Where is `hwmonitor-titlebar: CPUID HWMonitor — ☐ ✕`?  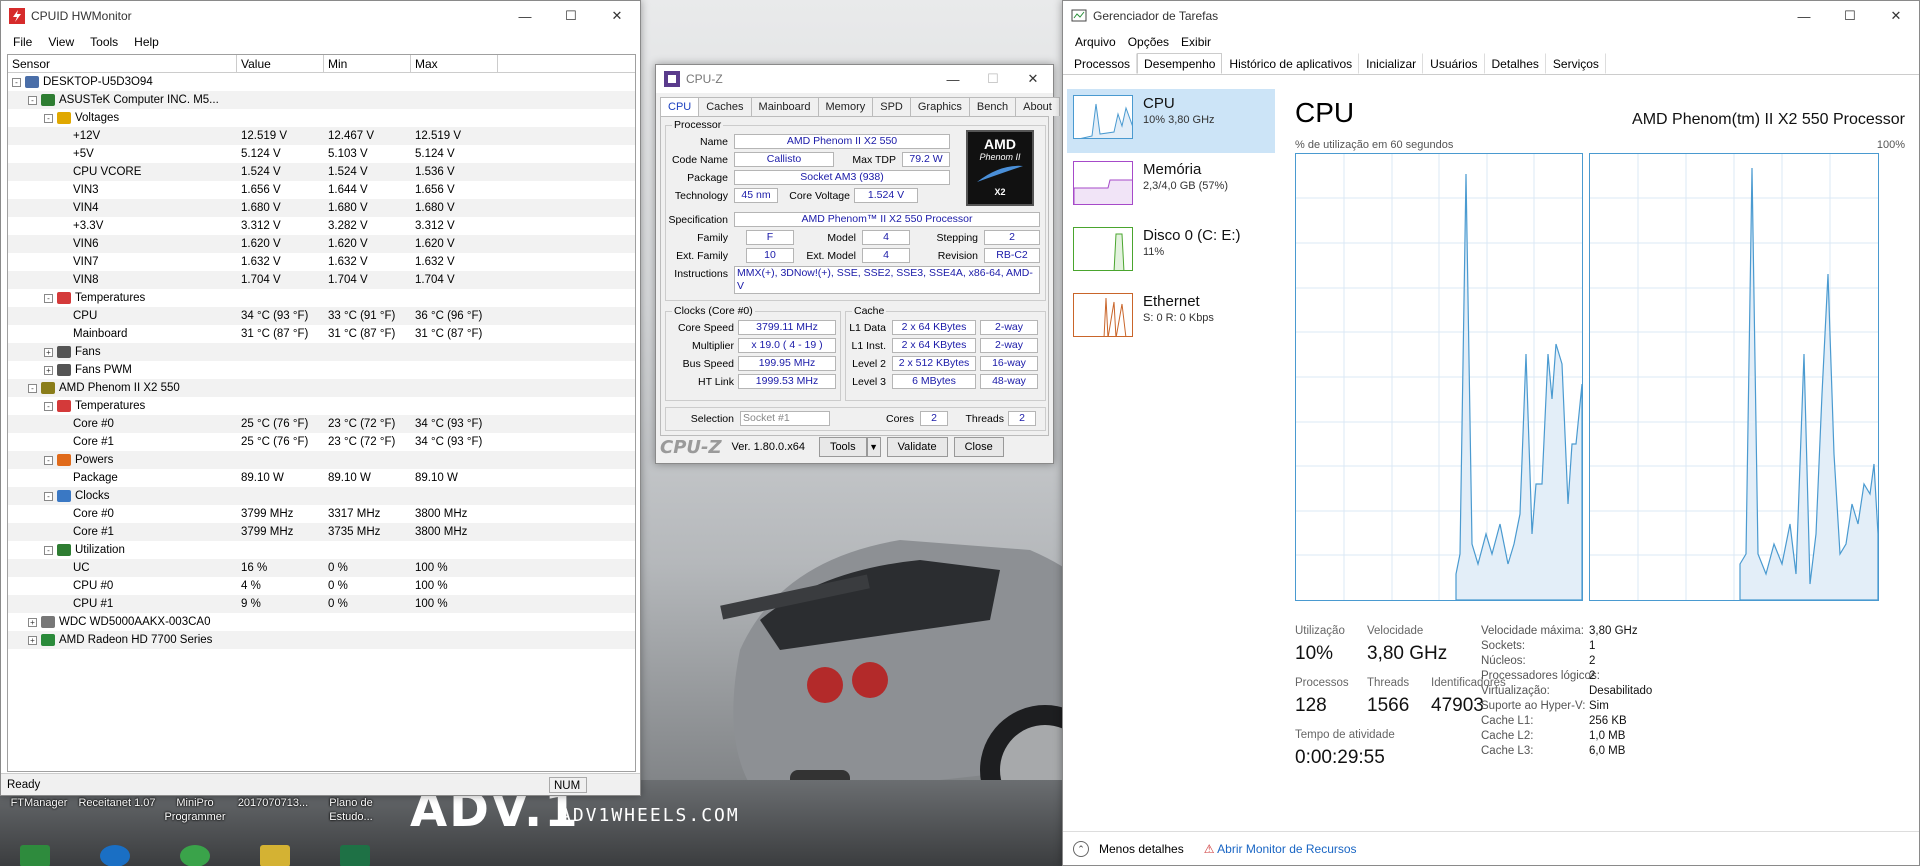
hwmonitor-titlebar: CPUID HWMonitor — ☐ ✕ is located at coordinates (320, 16).